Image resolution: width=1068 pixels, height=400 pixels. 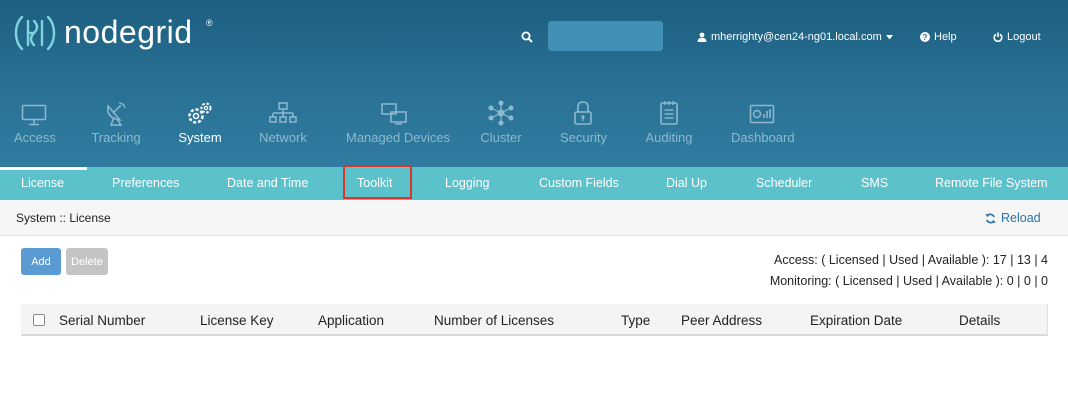 I want to click on nav-auditing-label: Auditing, so click(x=669, y=137).